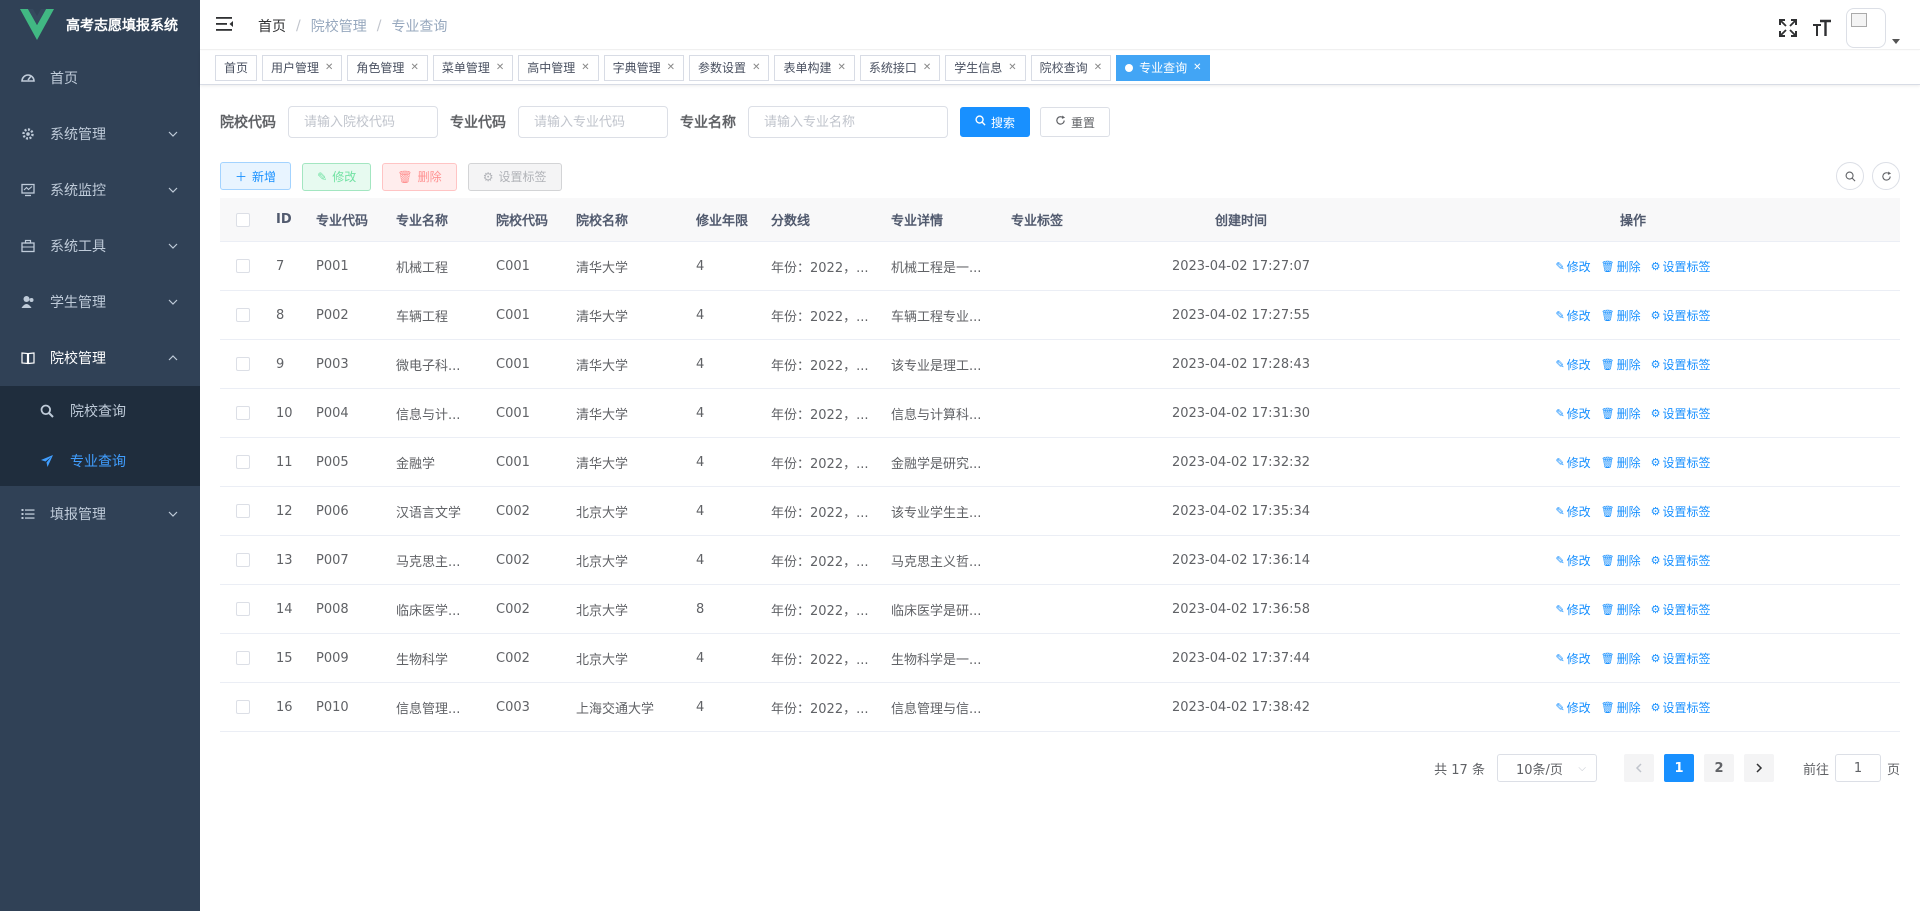 The image size is (1920, 911). I want to click on hamburger-icon, so click(225, 24).